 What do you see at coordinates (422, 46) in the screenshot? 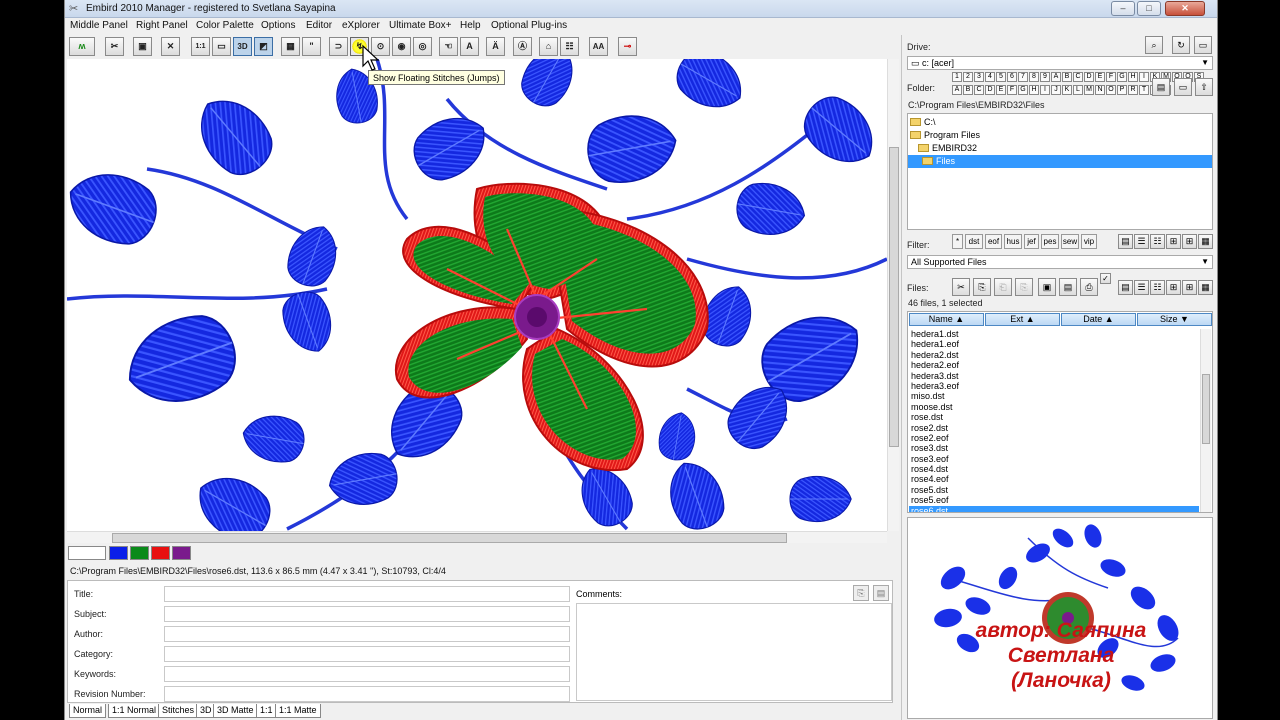
I see `thread-button: ◎` at bounding box center [422, 46].